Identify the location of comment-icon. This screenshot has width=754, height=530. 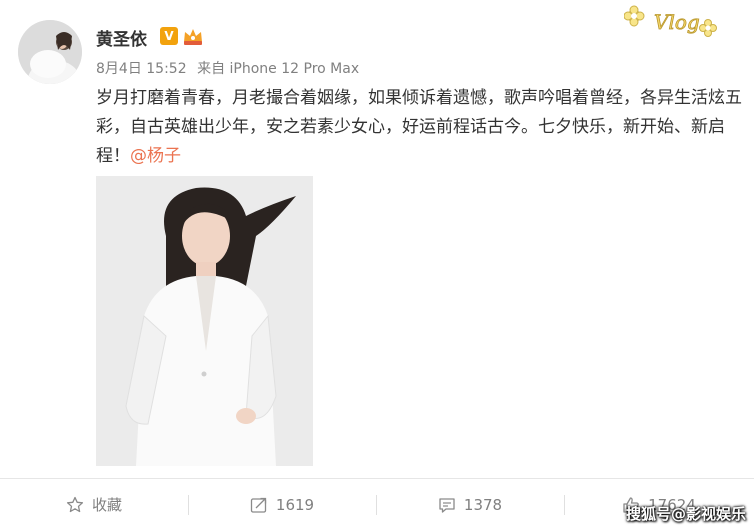
(447, 505).